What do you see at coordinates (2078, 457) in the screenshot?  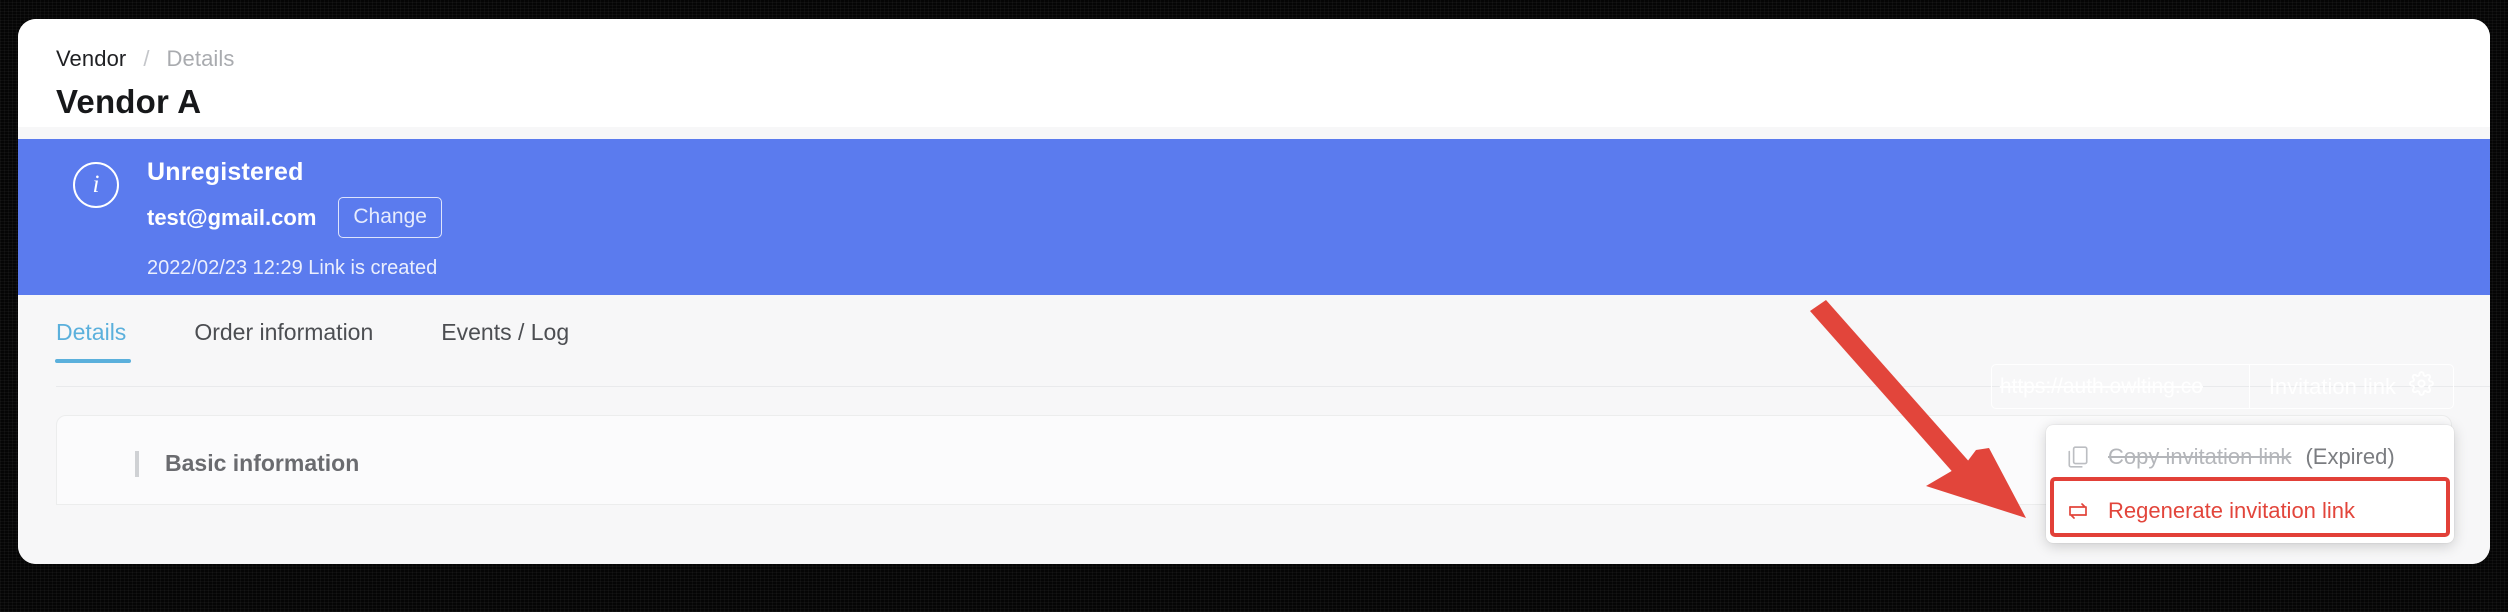 I see `copy-icon` at bounding box center [2078, 457].